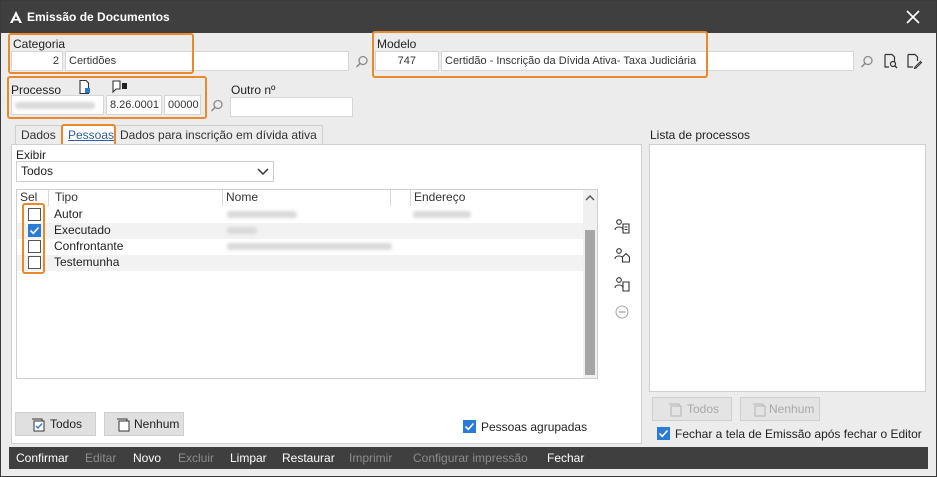 The width and height of the screenshot is (937, 477). I want to click on close-icon, so click(913, 17).